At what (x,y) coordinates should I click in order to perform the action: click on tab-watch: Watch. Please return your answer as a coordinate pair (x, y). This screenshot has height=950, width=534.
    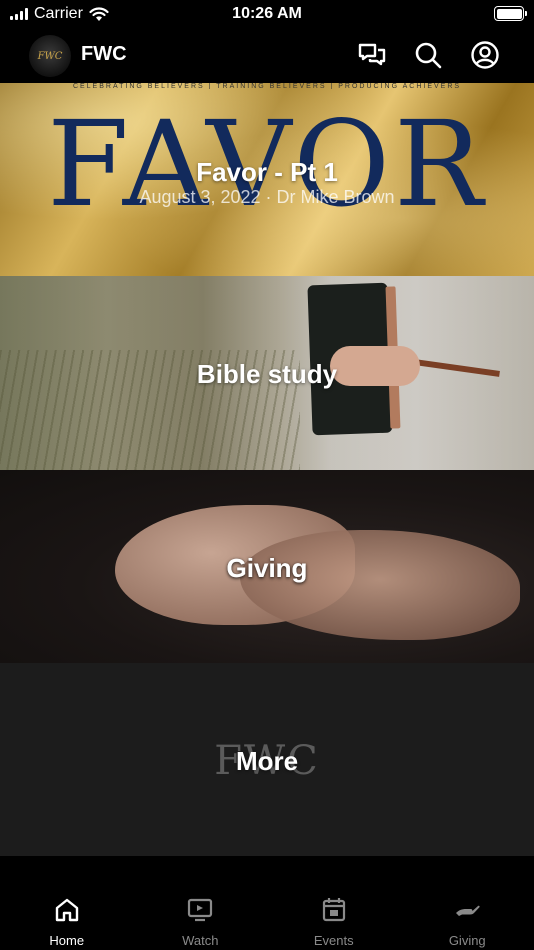
    Looking at the image, I should click on (201, 903).